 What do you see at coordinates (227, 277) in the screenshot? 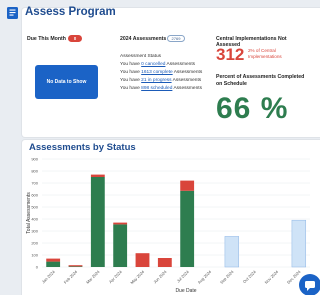
I see `x-tick-label: Sep 2024` at bounding box center [227, 277].